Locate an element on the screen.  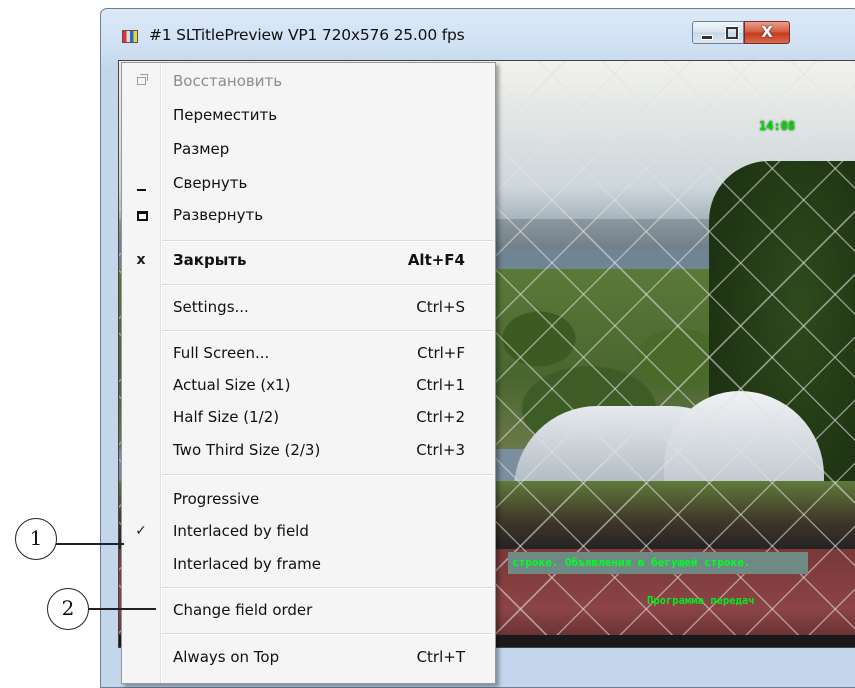
close-button: X is located at coordinates (767, 32).